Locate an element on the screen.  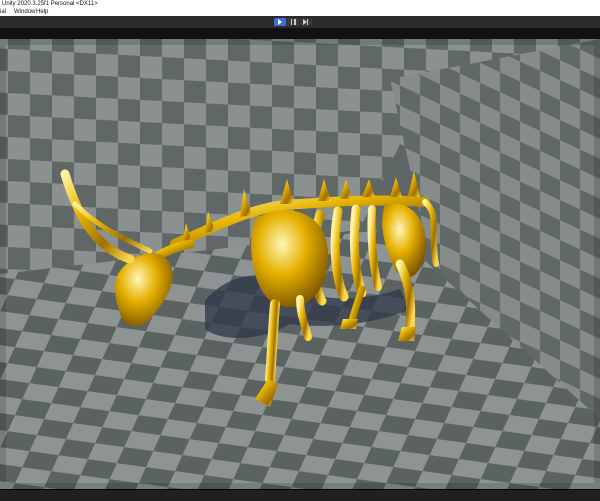
pause-button is located at coordinates (293, 22).